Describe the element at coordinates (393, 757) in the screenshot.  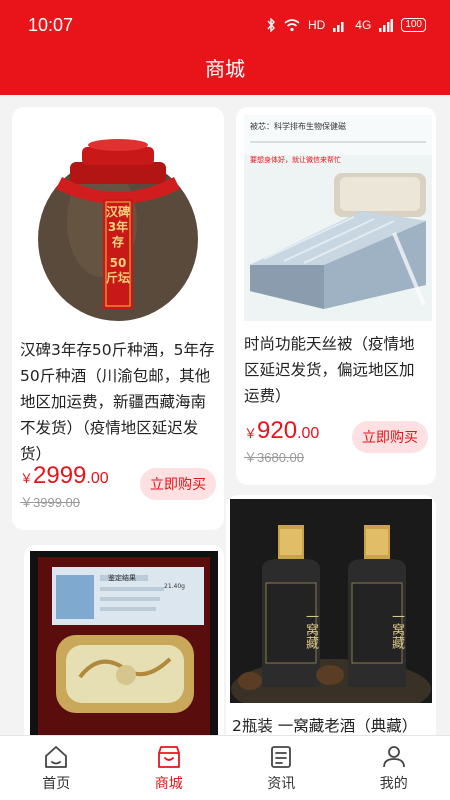
I see `profile-icon` at that location.